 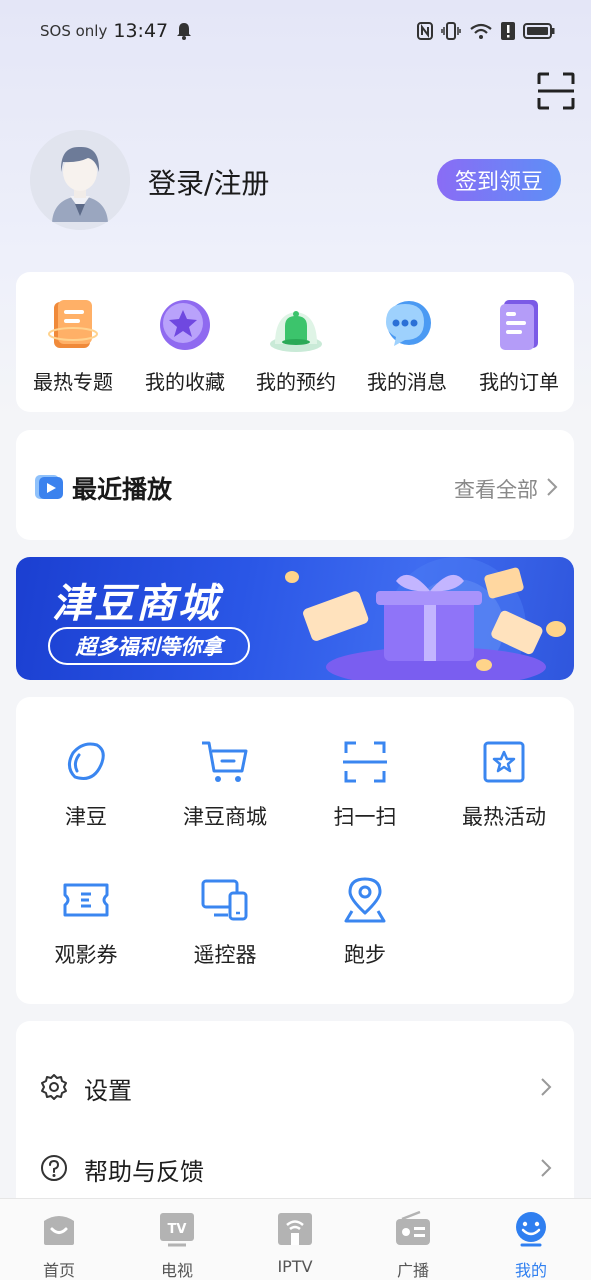 I want to click on service-label: 遥控器, so click(x=225, y=955).